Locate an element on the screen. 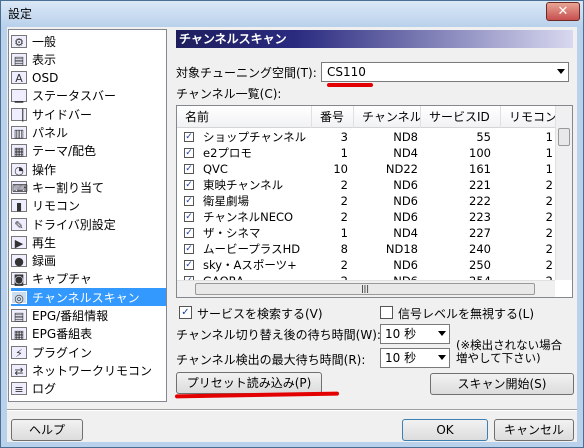 This screenshot has height=448, width=584. cell-ch: ND8 is located at coordinates (405, 137).